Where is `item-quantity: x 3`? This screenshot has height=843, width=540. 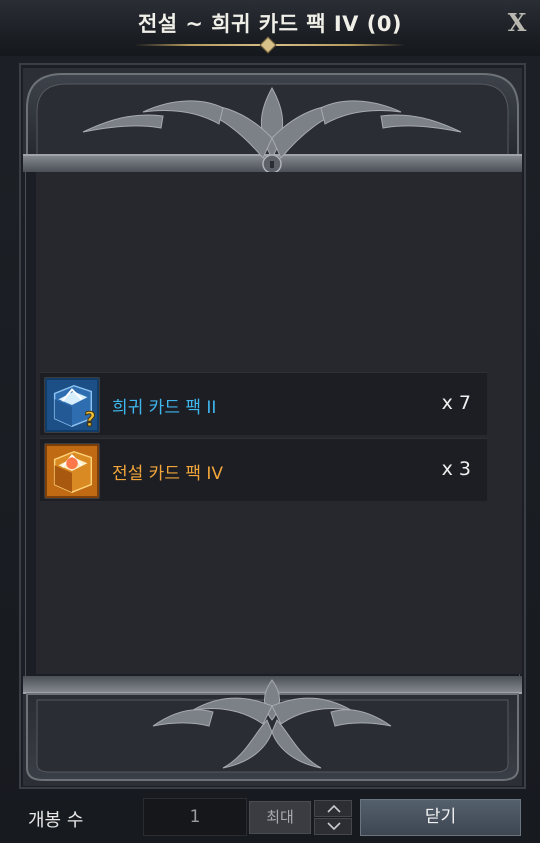 item-quantity: x 3 is located at coordinates (456, 469).